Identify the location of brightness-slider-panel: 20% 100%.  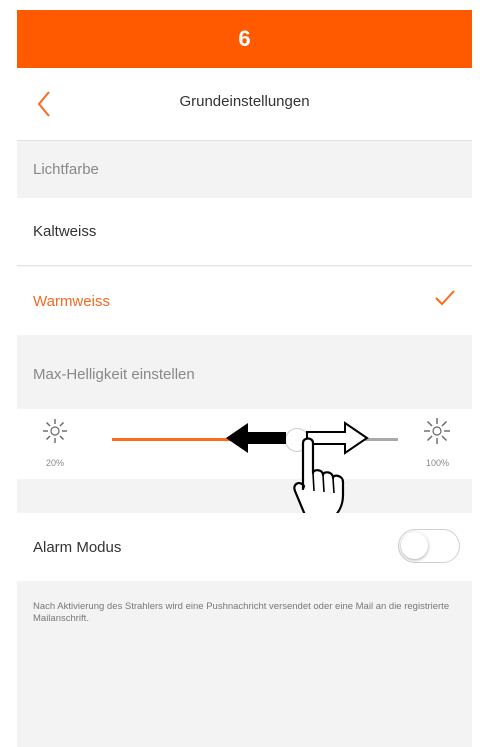
(244, 467).